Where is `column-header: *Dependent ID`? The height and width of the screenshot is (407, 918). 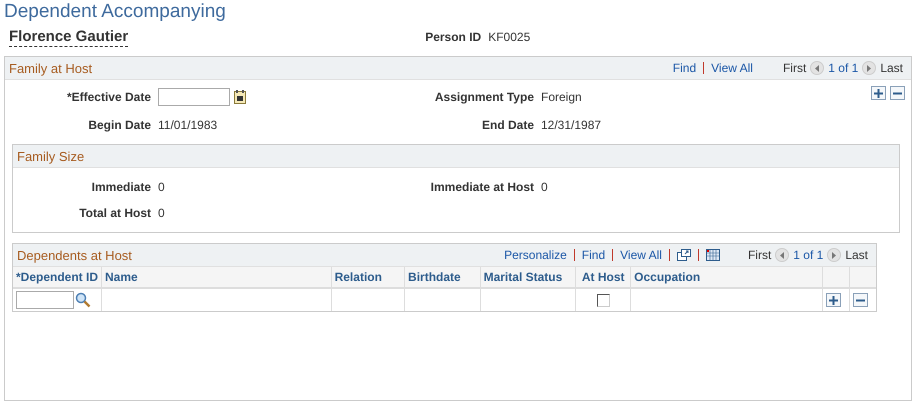
column-header: *Dependent ID is located at coordinates (57, 277).